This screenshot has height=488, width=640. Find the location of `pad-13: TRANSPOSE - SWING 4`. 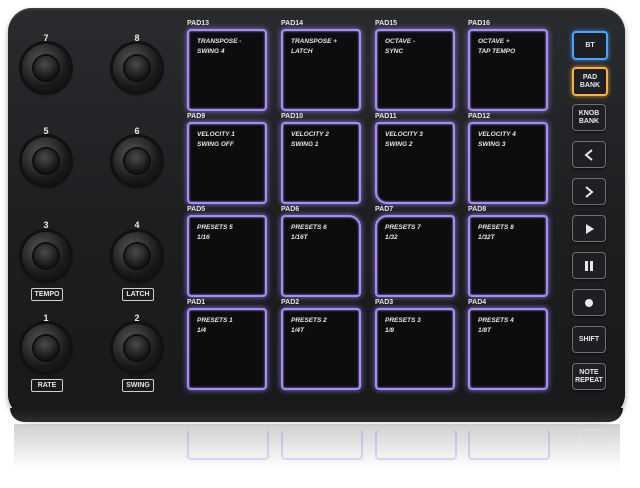

pad-13: TRANSPOSE - SWING 4 is located at coordinates (227, 70).